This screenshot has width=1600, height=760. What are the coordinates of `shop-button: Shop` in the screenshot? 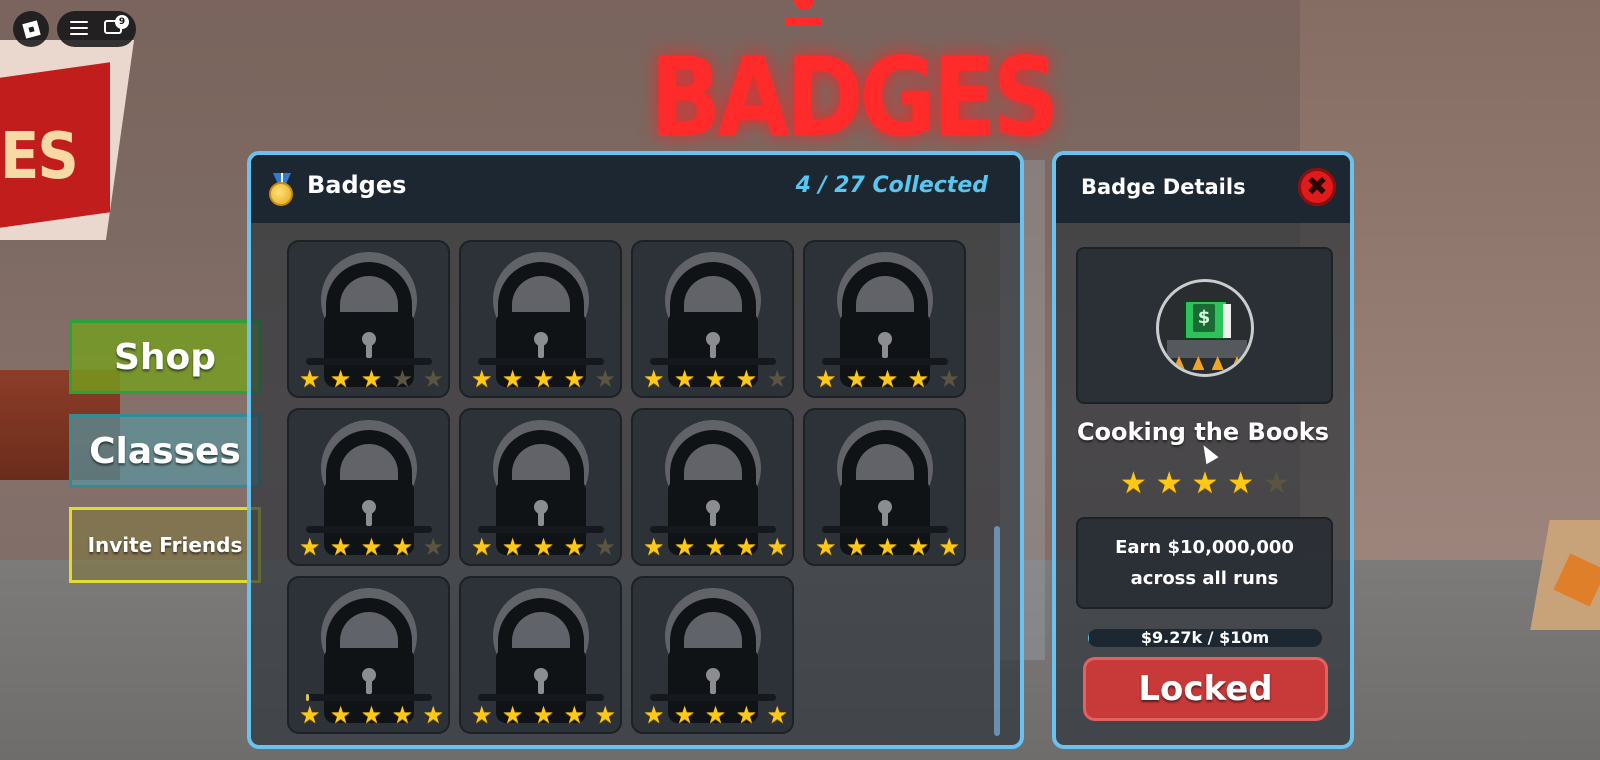 It's located at (165, 357).